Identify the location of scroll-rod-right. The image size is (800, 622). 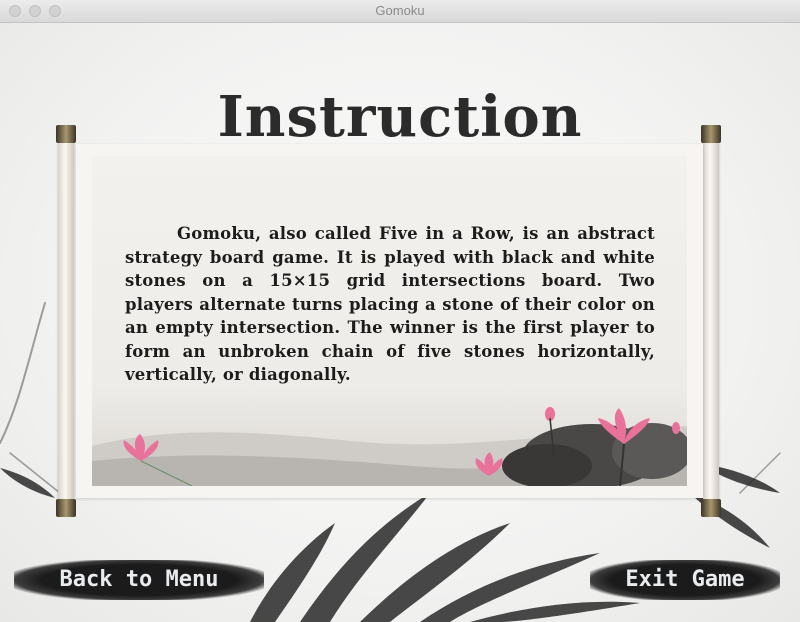
(711, 321).